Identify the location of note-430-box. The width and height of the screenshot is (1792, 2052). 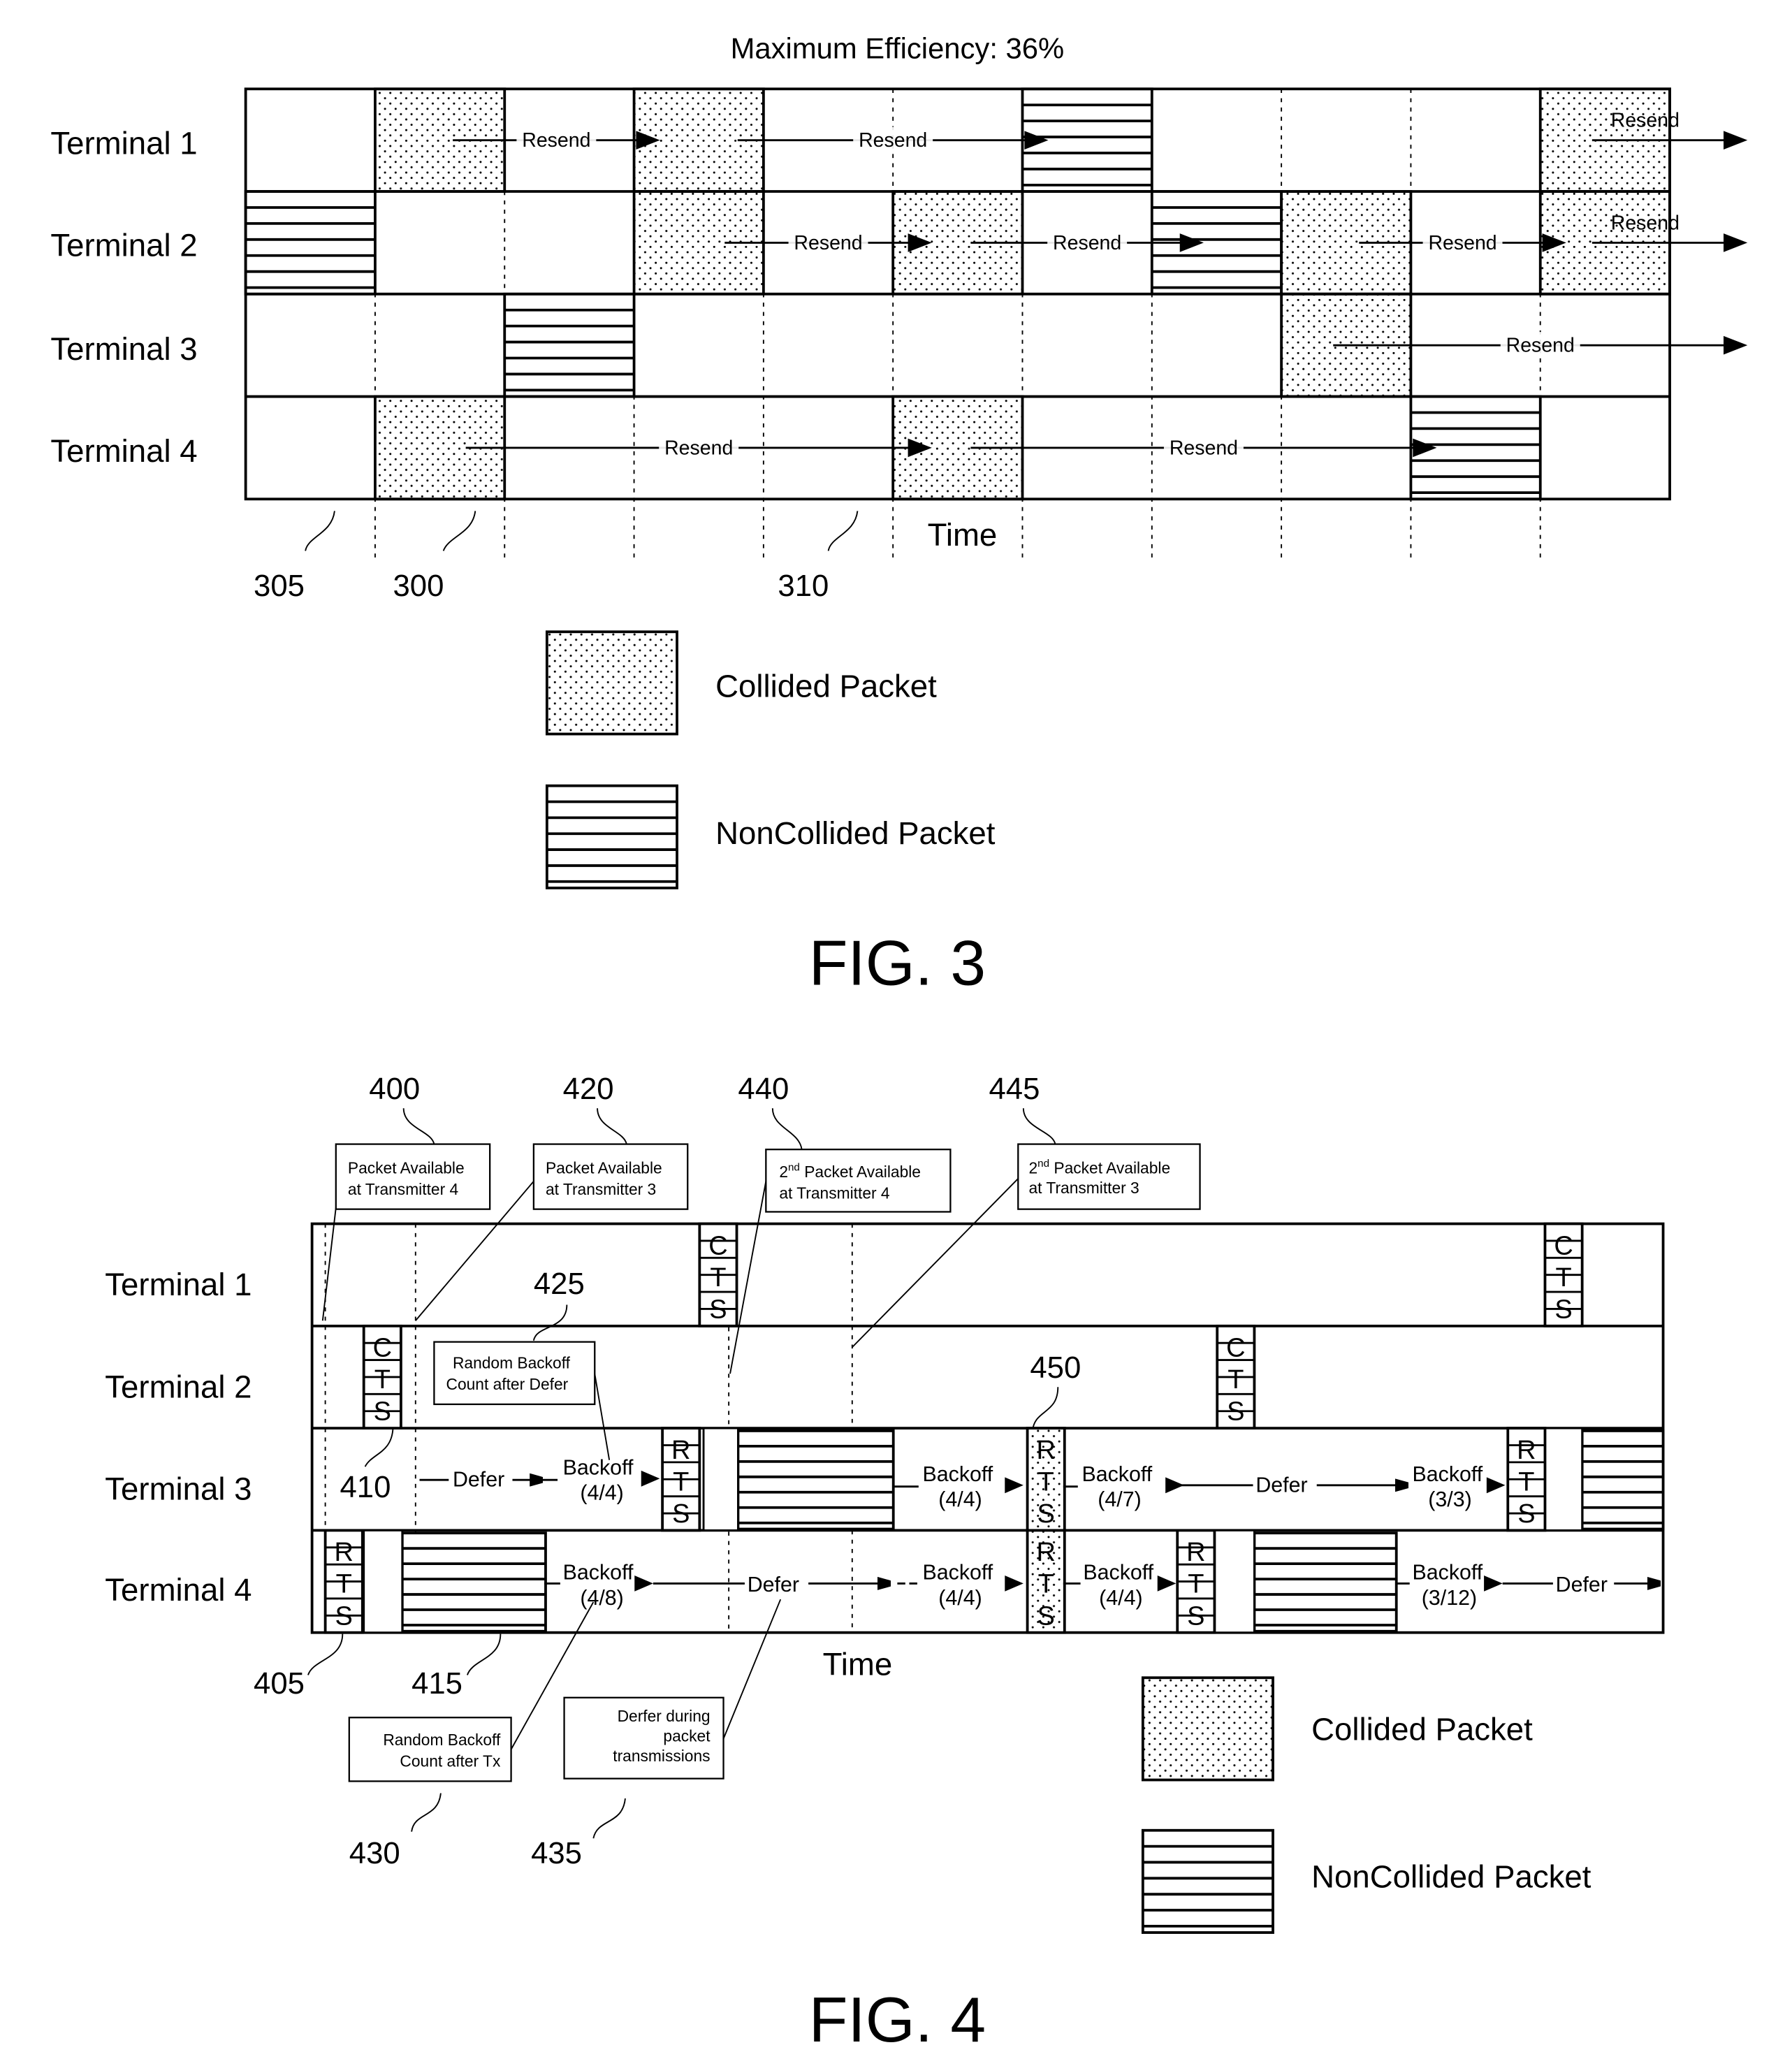
(430, 1749).